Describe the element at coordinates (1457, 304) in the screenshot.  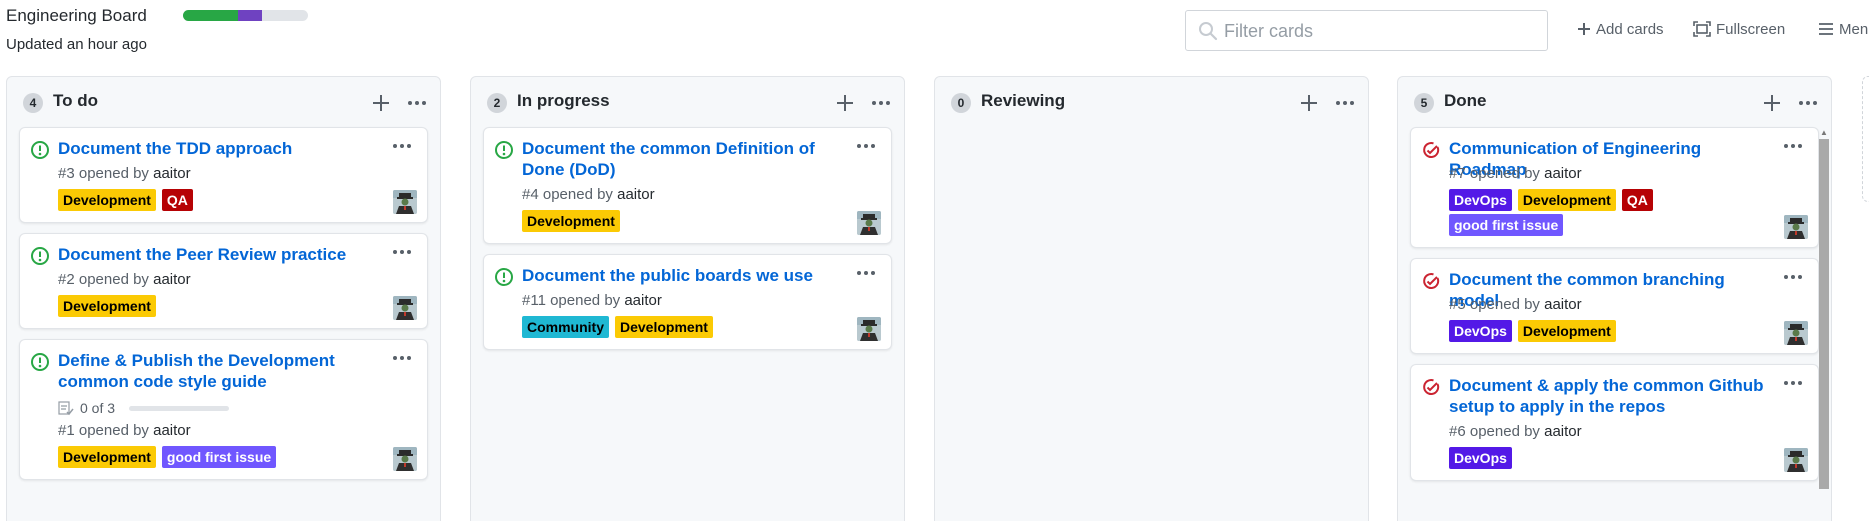
I see `issue-number: #5` at that location.